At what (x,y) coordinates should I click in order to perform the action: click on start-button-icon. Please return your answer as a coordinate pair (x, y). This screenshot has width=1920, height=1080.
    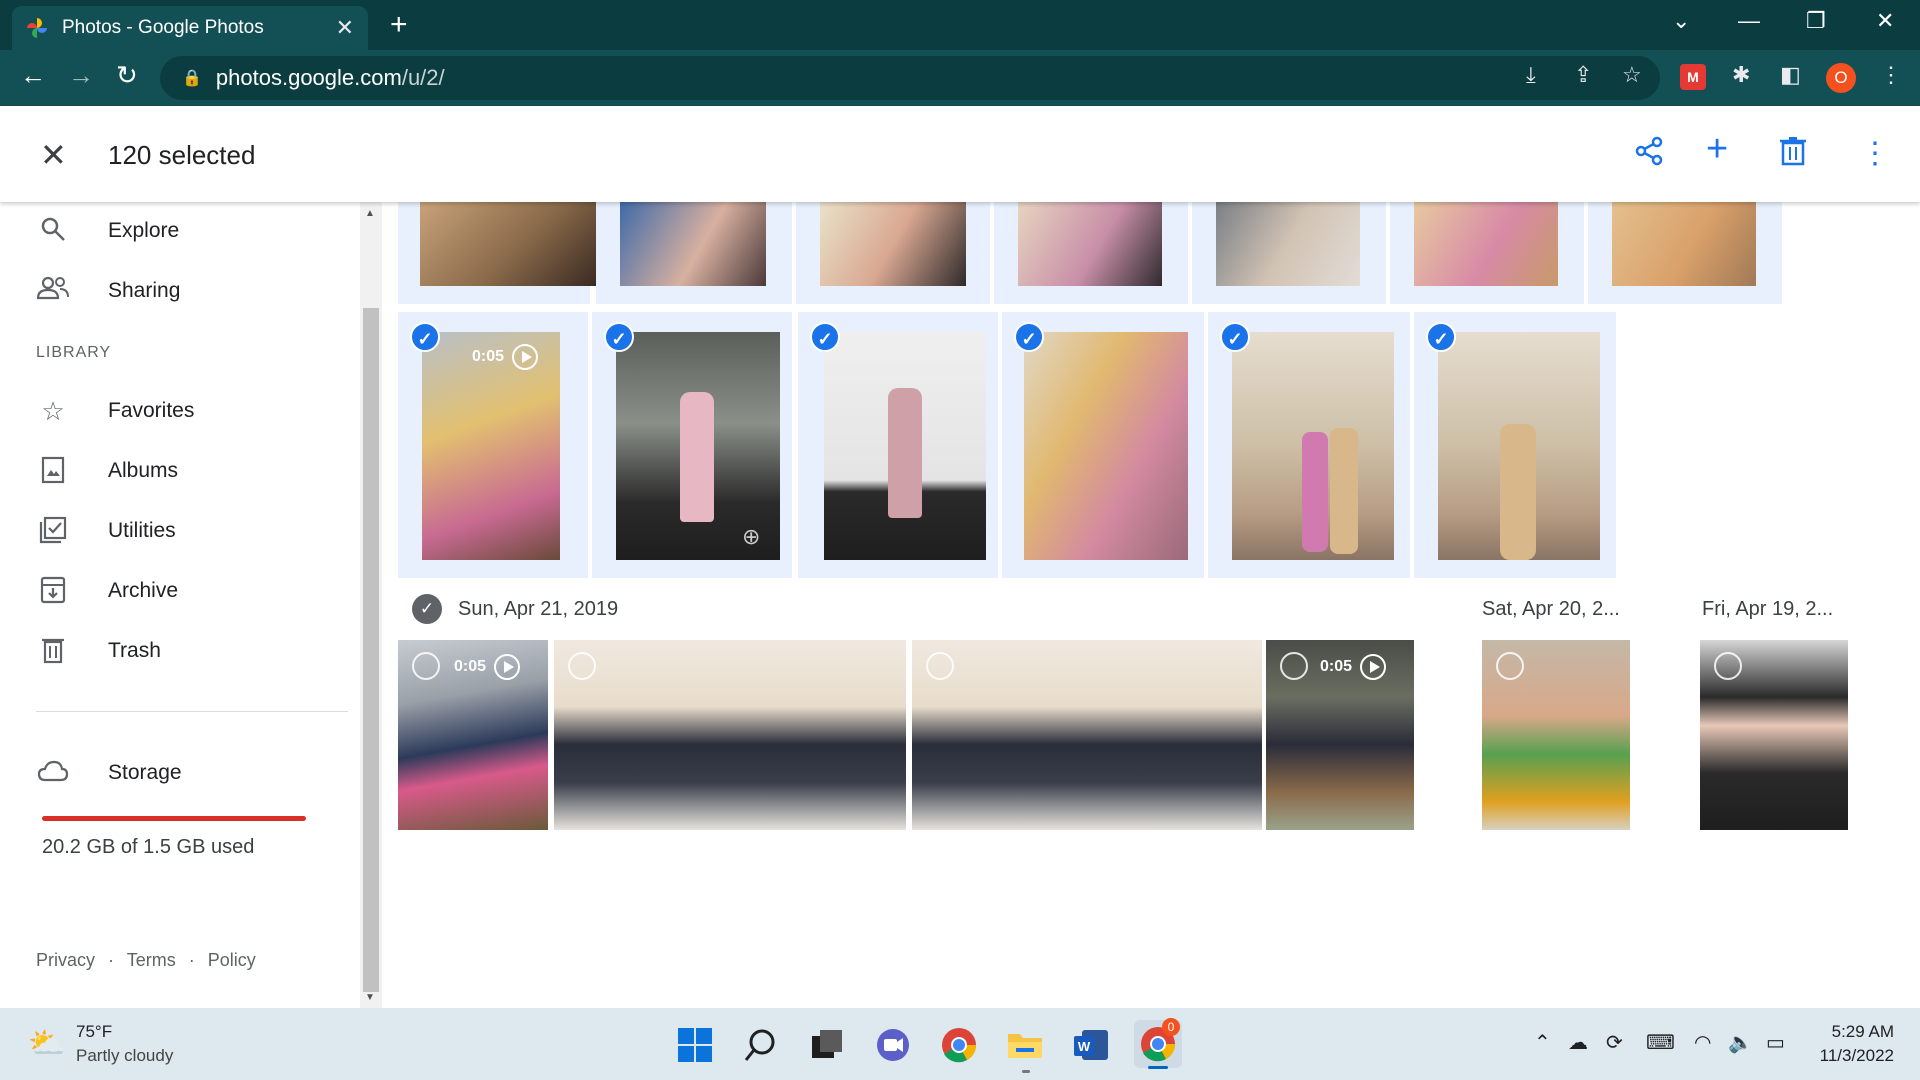
    Looking at the image, I should click on (695, 1045).